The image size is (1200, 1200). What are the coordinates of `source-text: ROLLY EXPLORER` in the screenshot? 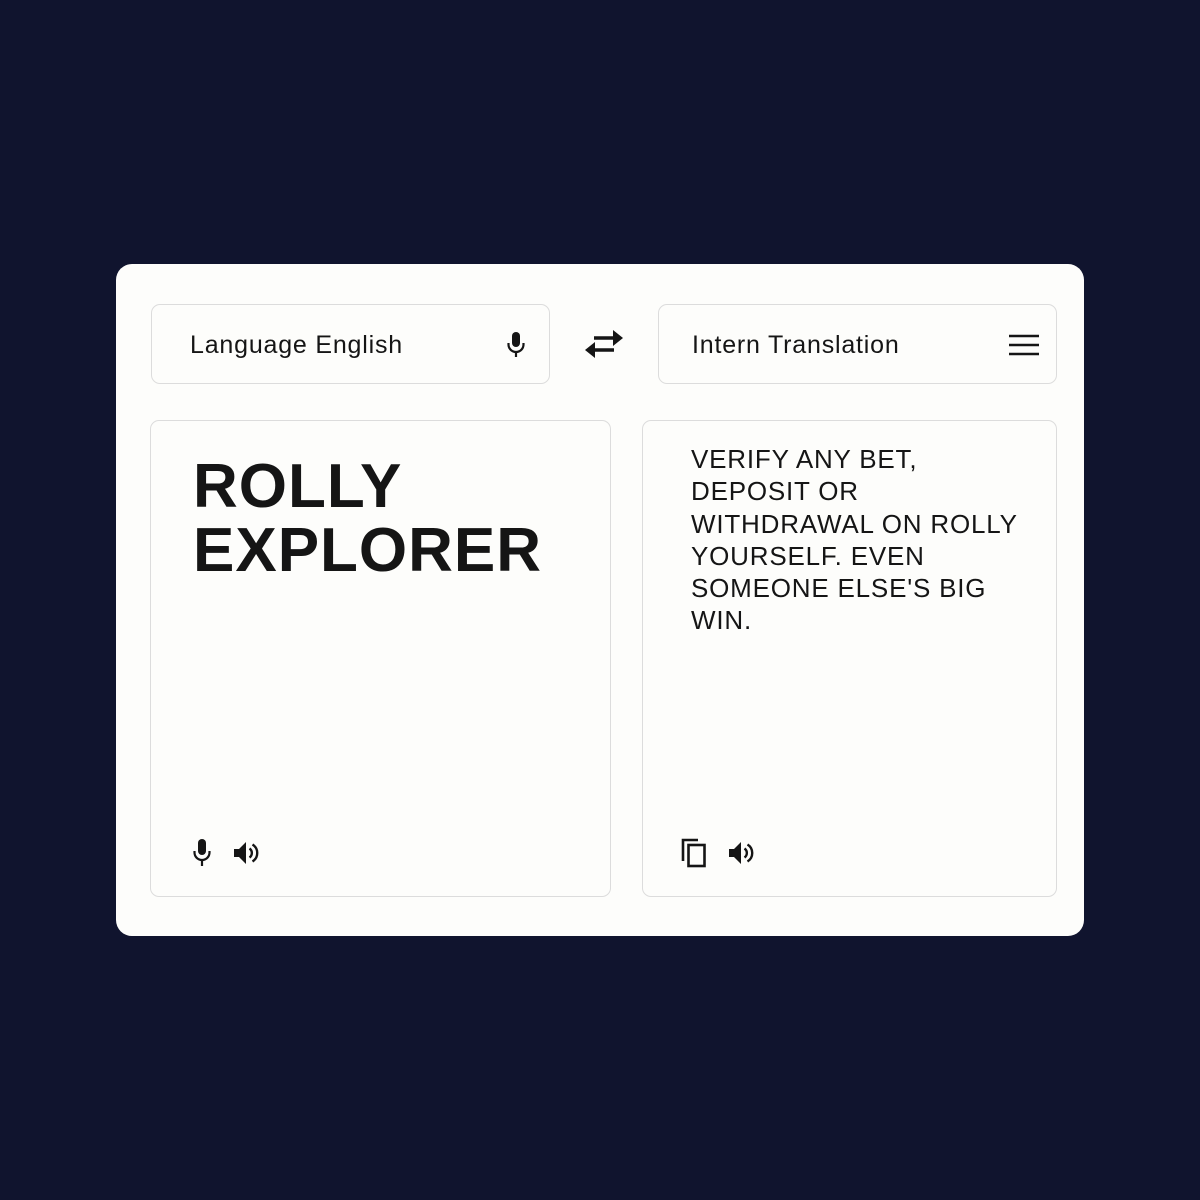 It's located at (393, 519).